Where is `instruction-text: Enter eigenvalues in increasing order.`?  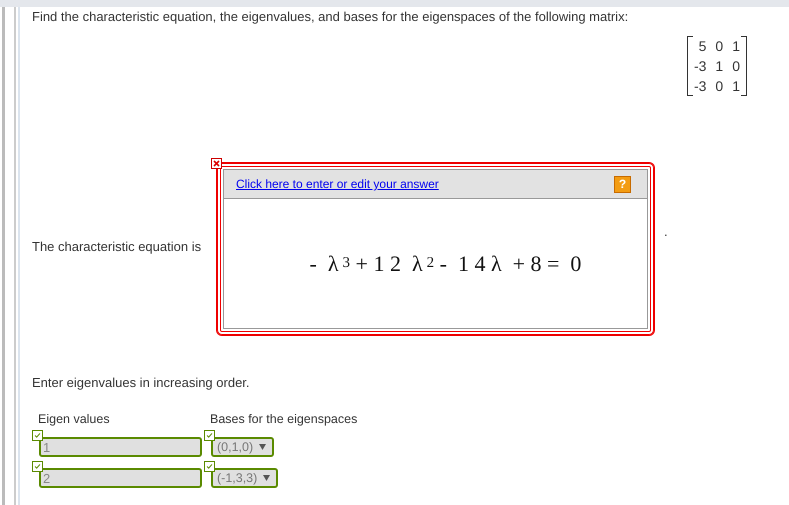
instruction-text: Enter eigenvalues in increasing order. is located at coordinates (141, 382).